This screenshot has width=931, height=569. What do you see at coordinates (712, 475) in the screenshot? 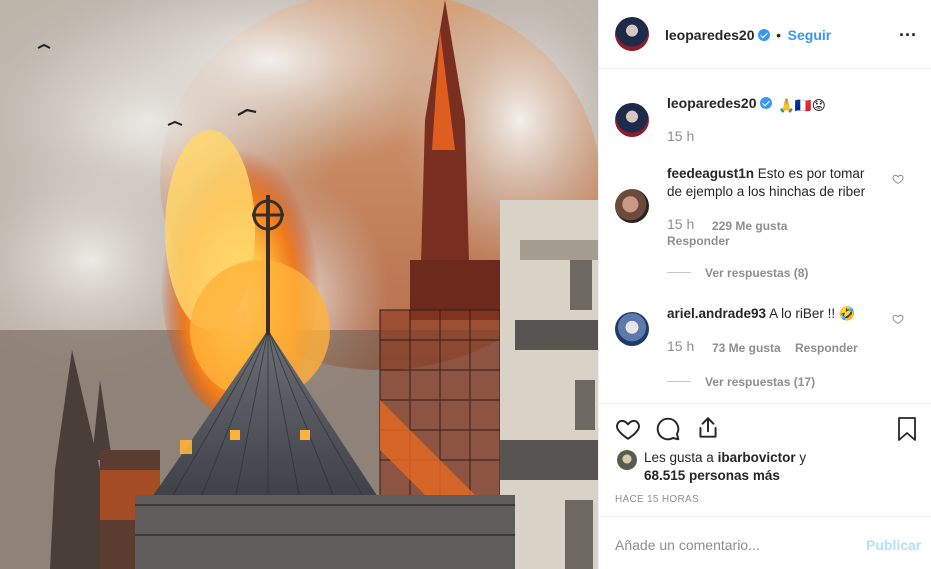
I see `likes-count-link: 68.515 personas más` at bounding box center [712, 475].